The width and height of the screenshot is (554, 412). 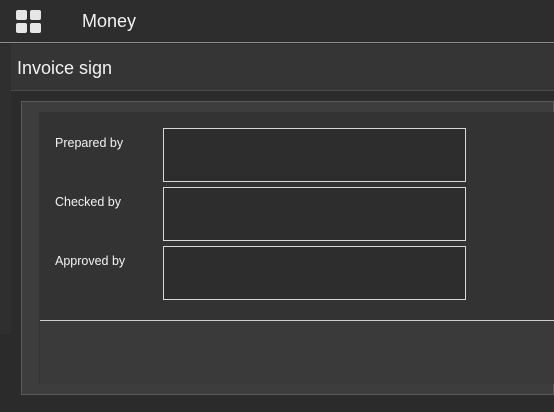 I want to click on page-header: Invoice sign, so click(x=282, y=67).